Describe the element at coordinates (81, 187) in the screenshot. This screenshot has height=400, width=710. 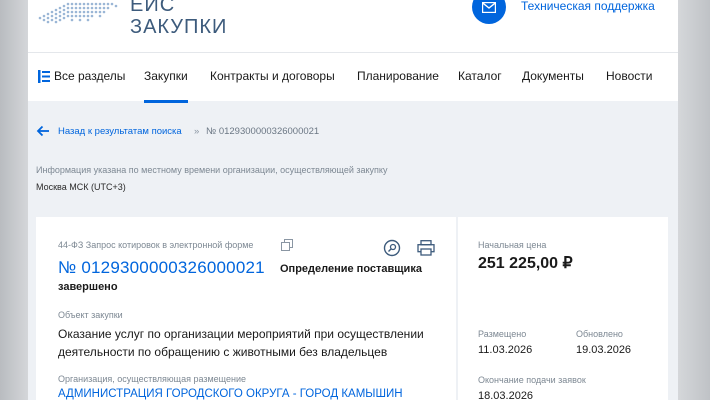
I see `timezone-value: Москва МСК (UTC+3)` at that location.